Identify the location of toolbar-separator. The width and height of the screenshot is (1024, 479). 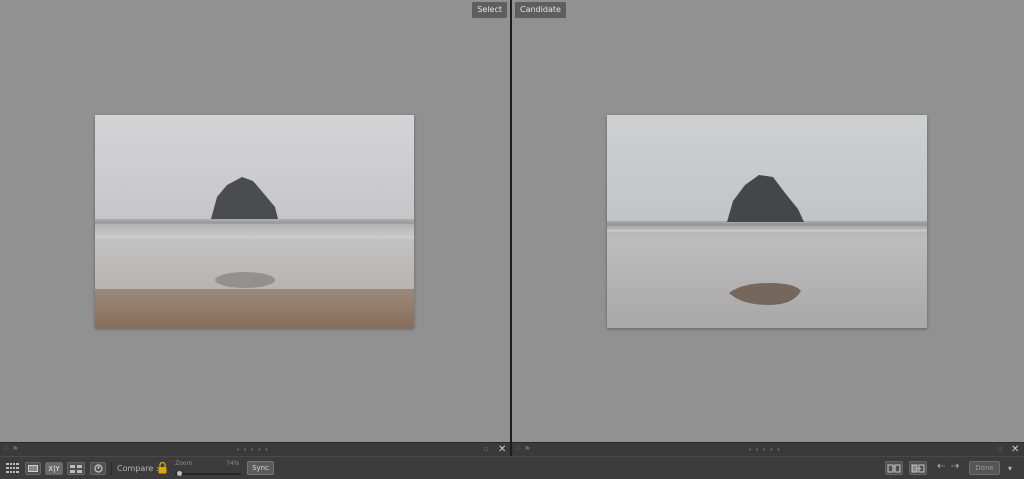
(111, 468).